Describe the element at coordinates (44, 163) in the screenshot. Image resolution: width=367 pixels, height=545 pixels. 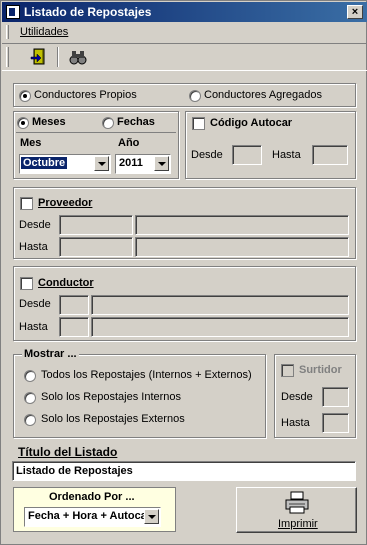
I see `mes-select-value: Octubre` at that location.